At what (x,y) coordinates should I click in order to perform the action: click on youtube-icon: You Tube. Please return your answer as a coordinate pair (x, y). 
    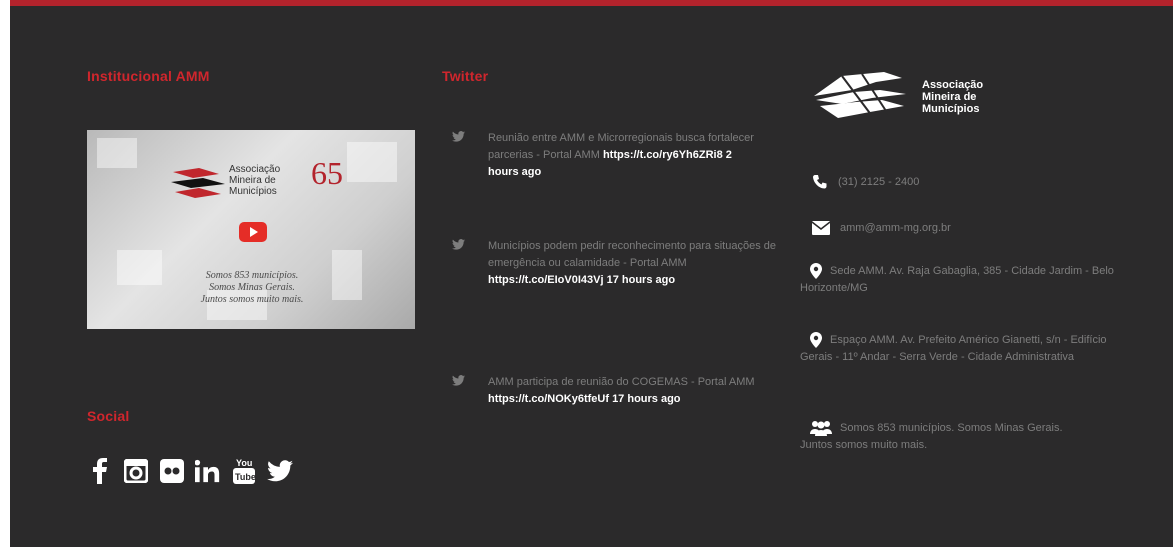
    Looking at the image, I should click on (244, 471).